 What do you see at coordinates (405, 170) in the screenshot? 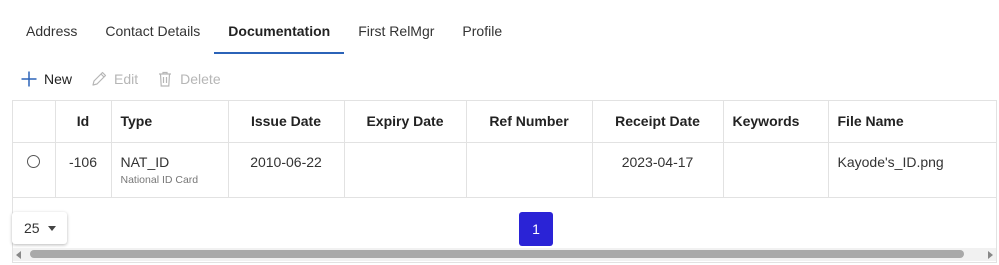
I see `cell-expiry-date` at bounding box center [405, 170].